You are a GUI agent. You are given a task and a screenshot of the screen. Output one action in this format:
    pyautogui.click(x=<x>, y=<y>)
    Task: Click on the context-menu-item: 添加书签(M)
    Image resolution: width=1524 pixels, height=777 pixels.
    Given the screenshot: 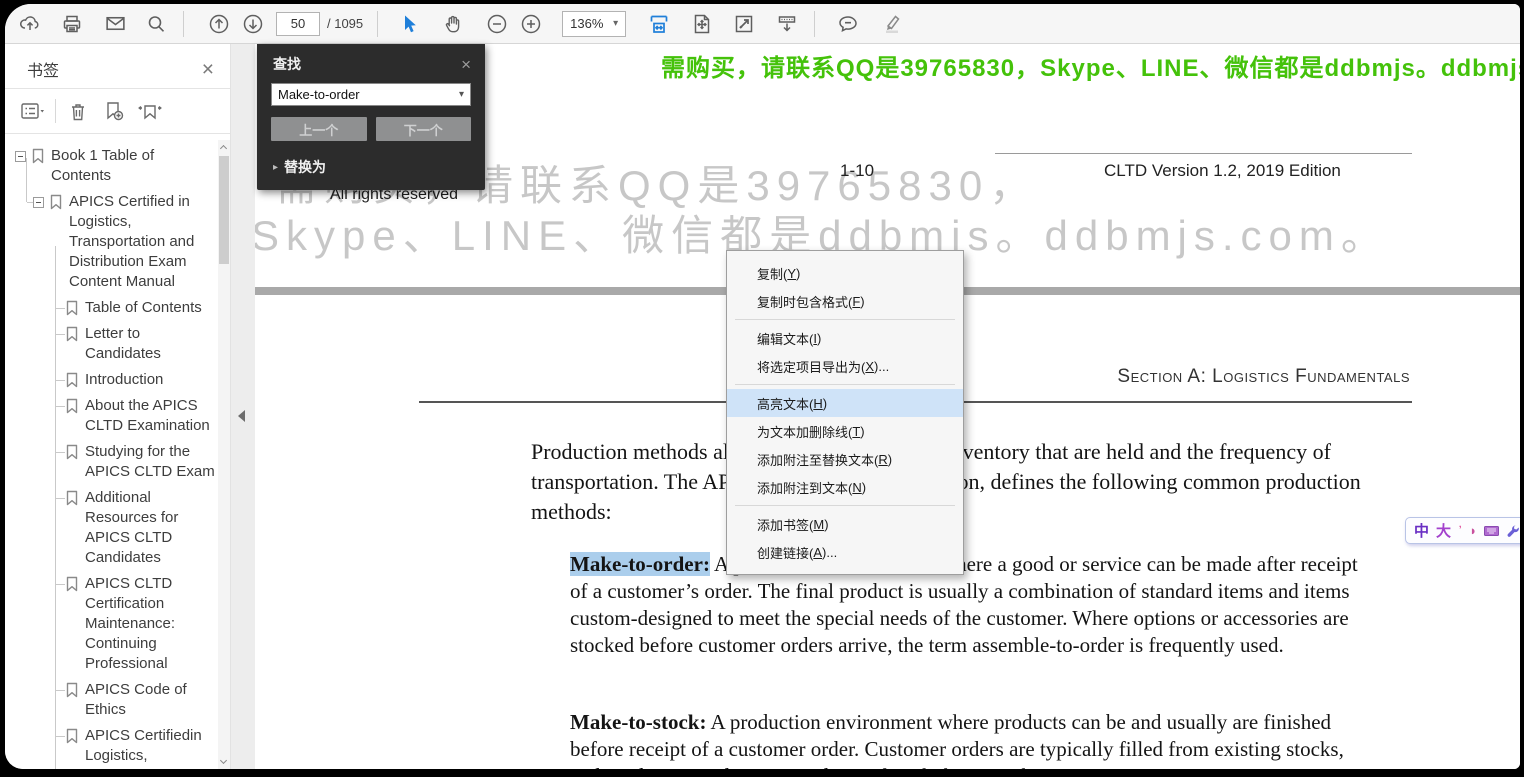 What is the action you would take?
    pyautogui.click(x=845, y=524)
    